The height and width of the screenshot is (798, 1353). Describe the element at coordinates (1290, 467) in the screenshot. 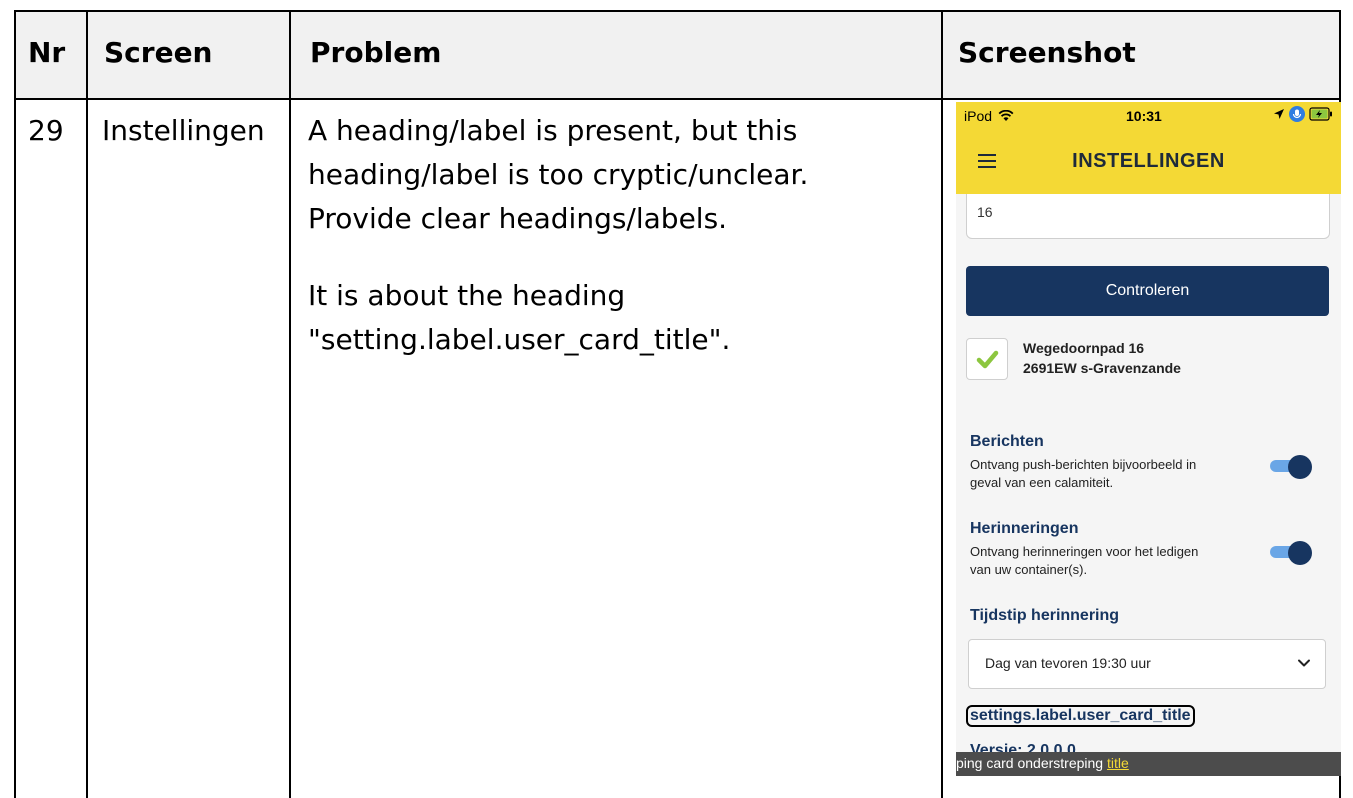

I see `berichten-toggle` at that location.